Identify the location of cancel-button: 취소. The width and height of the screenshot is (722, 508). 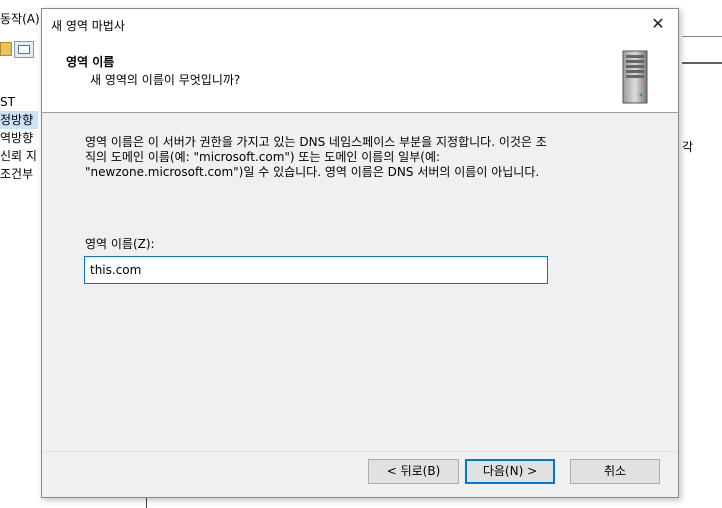
(615, 471).